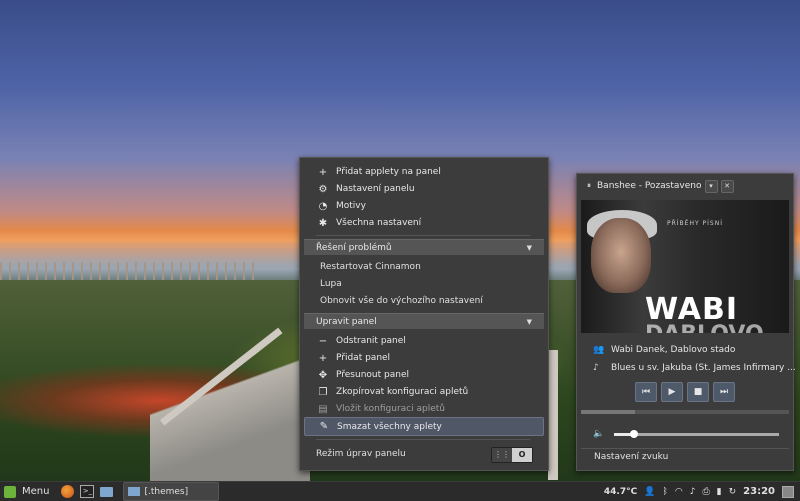  Describe the element at coordinates (370, 267) in the screenshot. I see `menu-item-restart-cinnamon: Restartovat Cinnamon` at that location.